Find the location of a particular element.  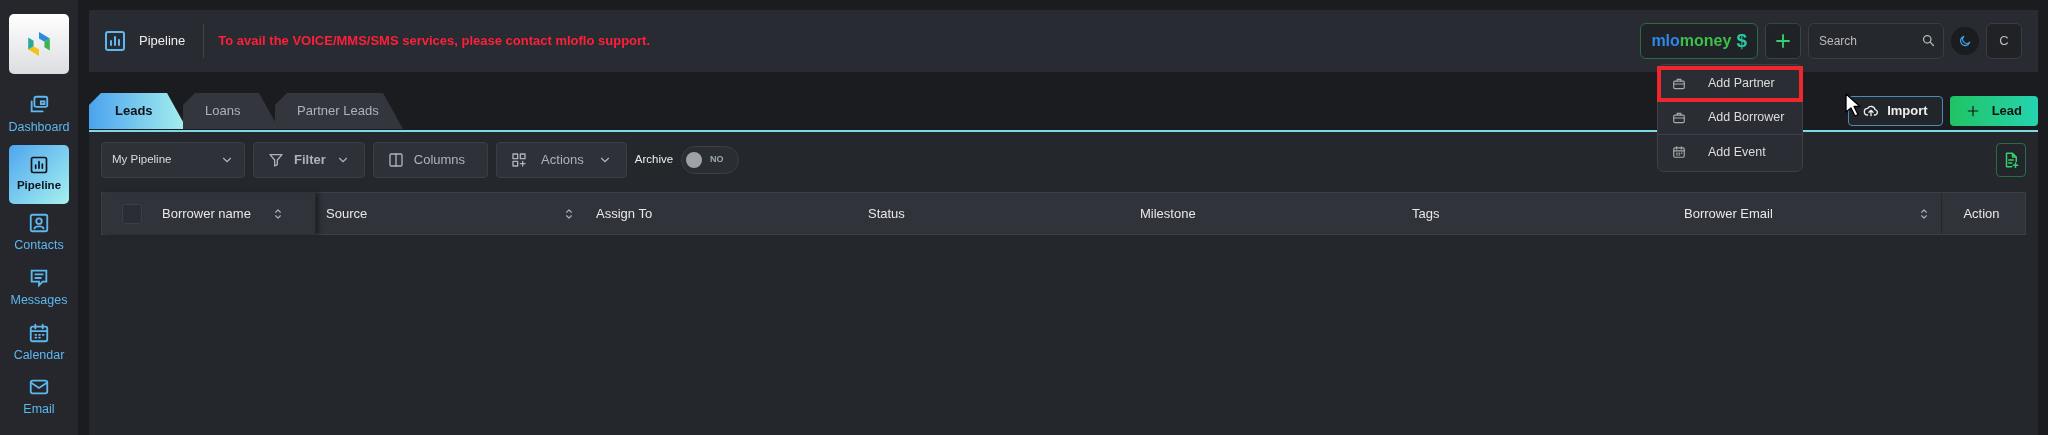

app-logo is located at coordinates (39, 44).